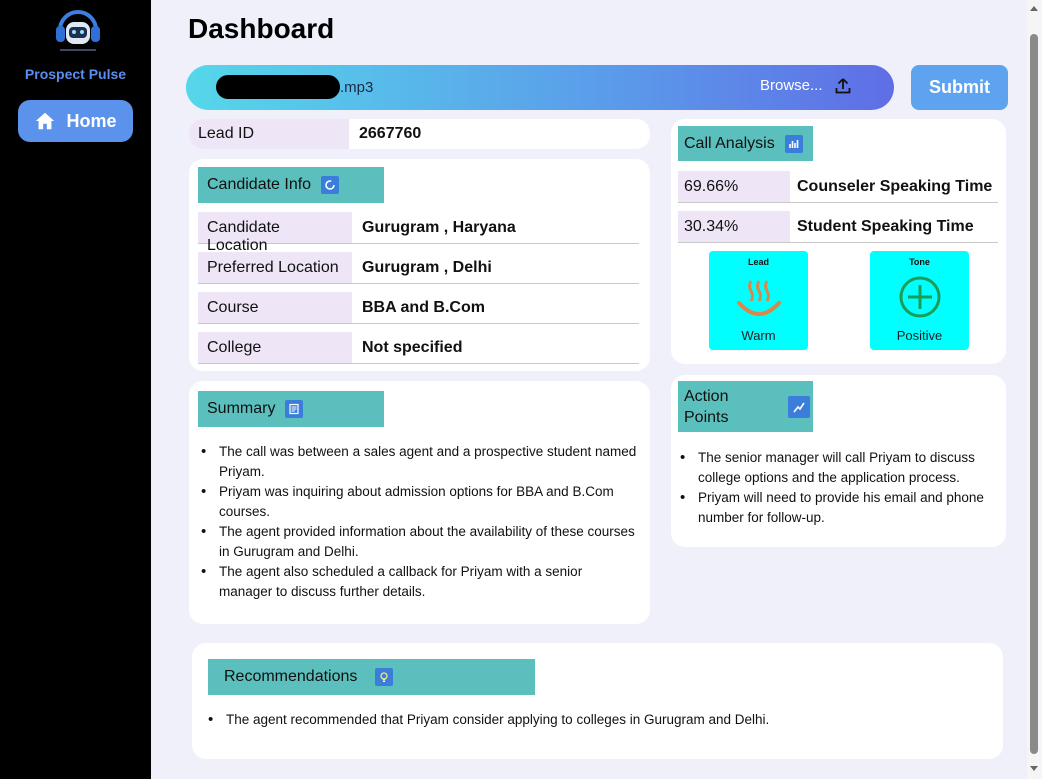 The height and width of the screenshot is (779, 1042). I want to click on speaking-time-row: 69.66% Counseler Speaking Time, so click(838, 187).